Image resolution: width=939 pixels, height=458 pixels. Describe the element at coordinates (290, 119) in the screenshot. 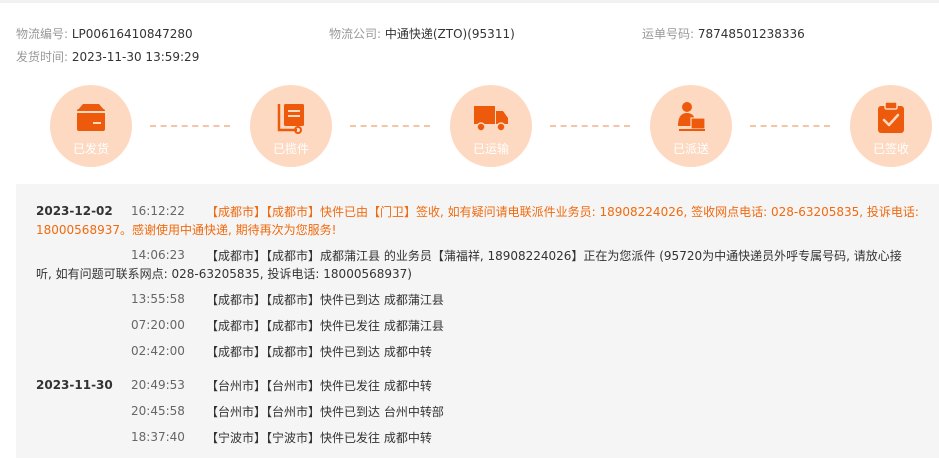

I see `ledger-icon` at that location.